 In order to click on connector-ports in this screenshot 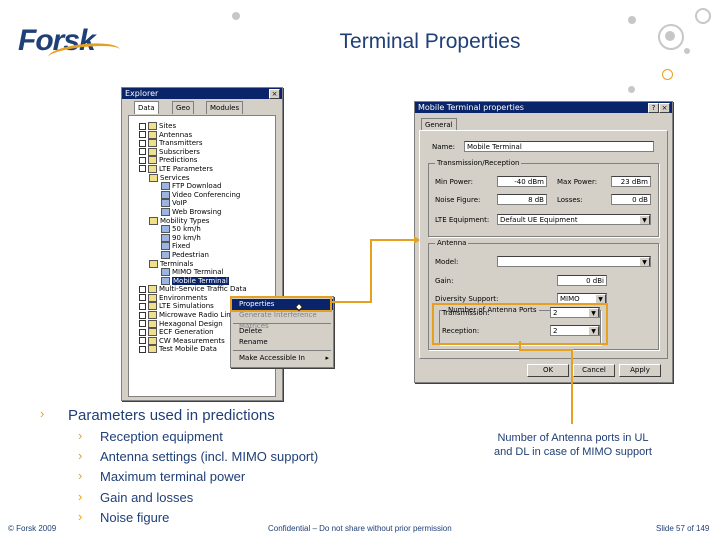, I will do `click(546, 382)`.